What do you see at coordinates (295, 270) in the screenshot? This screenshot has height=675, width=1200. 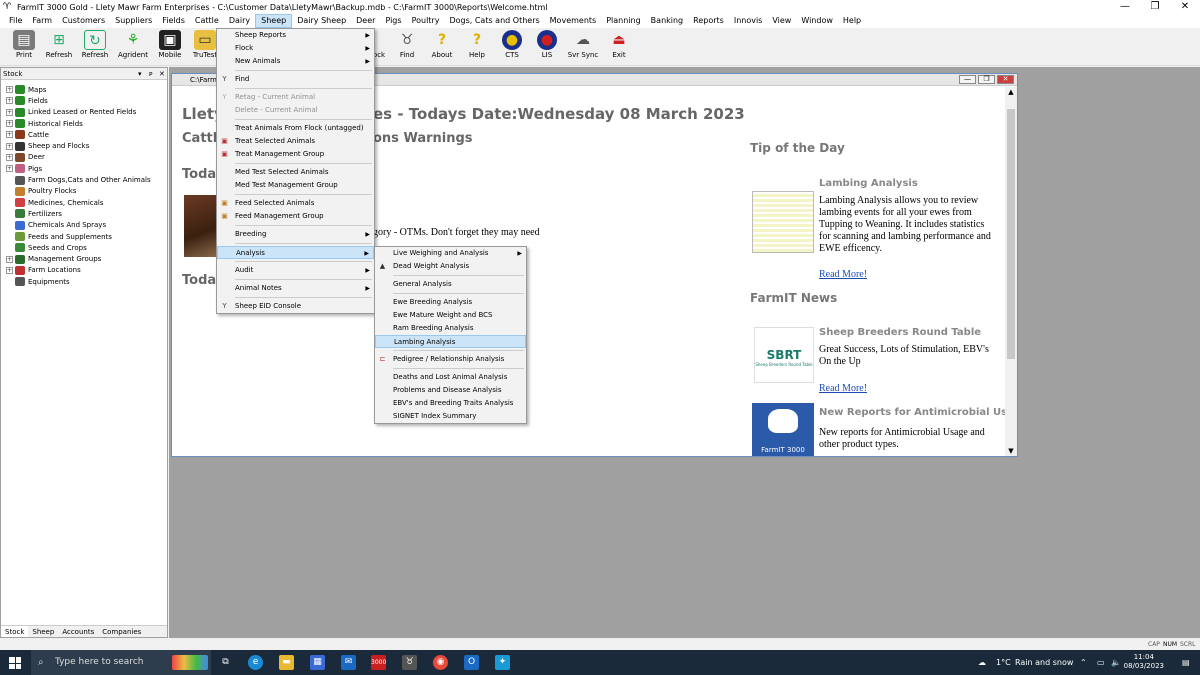 I see `menu-item-audit: Audit ▶` at bounding box center [295, 270].